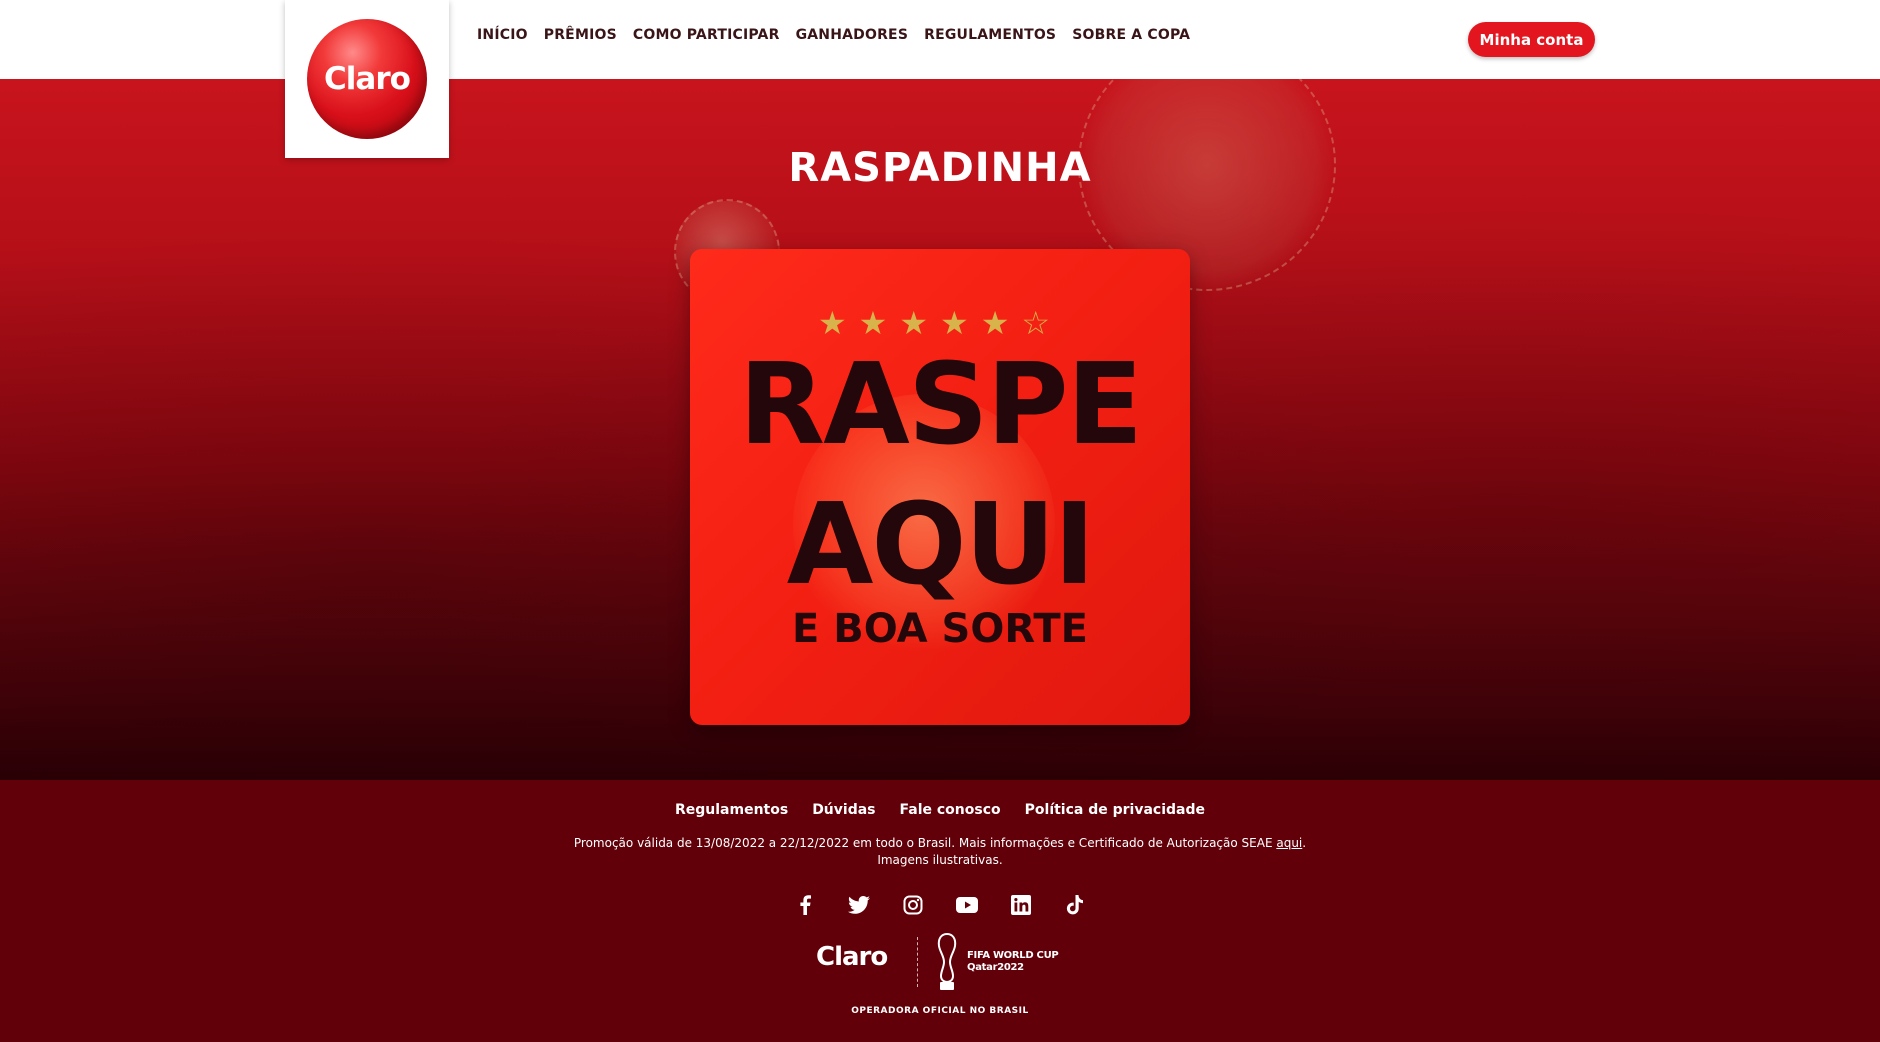 The image size is (1880, 1042). I want to click on card-subline: E BOA SORTE, so click(940, 629).